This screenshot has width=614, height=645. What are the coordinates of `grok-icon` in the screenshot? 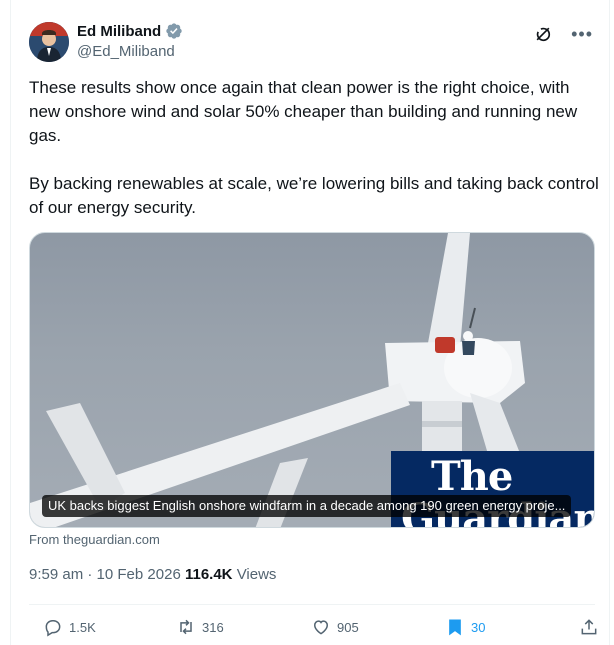 It's located at (543, 34).